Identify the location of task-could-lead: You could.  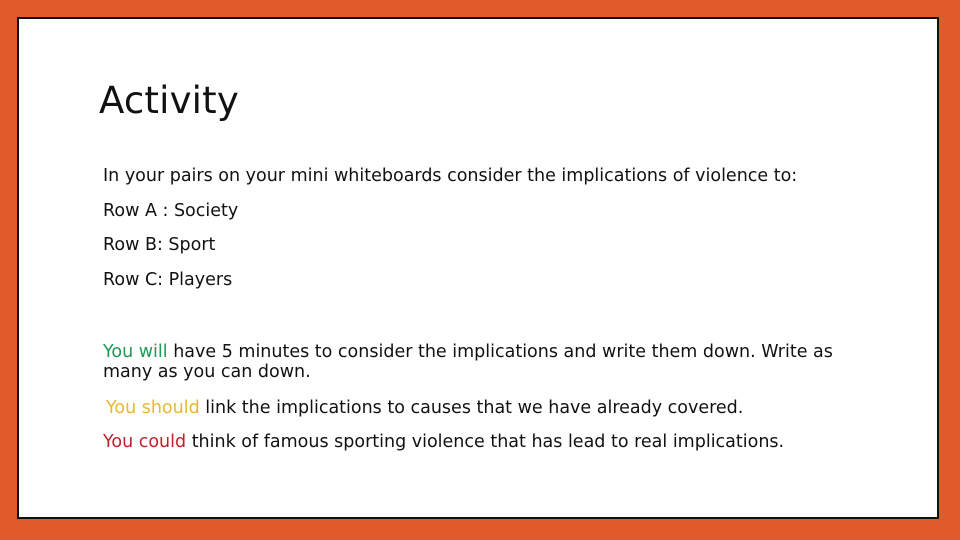
(145, 442).